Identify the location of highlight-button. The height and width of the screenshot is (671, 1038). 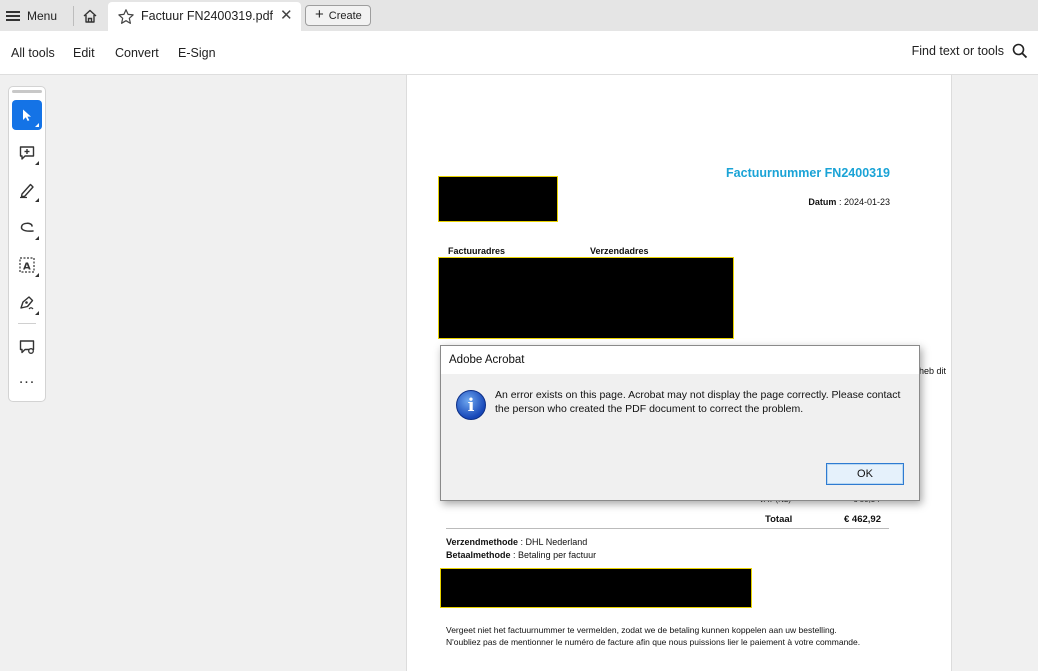
(27, 190).